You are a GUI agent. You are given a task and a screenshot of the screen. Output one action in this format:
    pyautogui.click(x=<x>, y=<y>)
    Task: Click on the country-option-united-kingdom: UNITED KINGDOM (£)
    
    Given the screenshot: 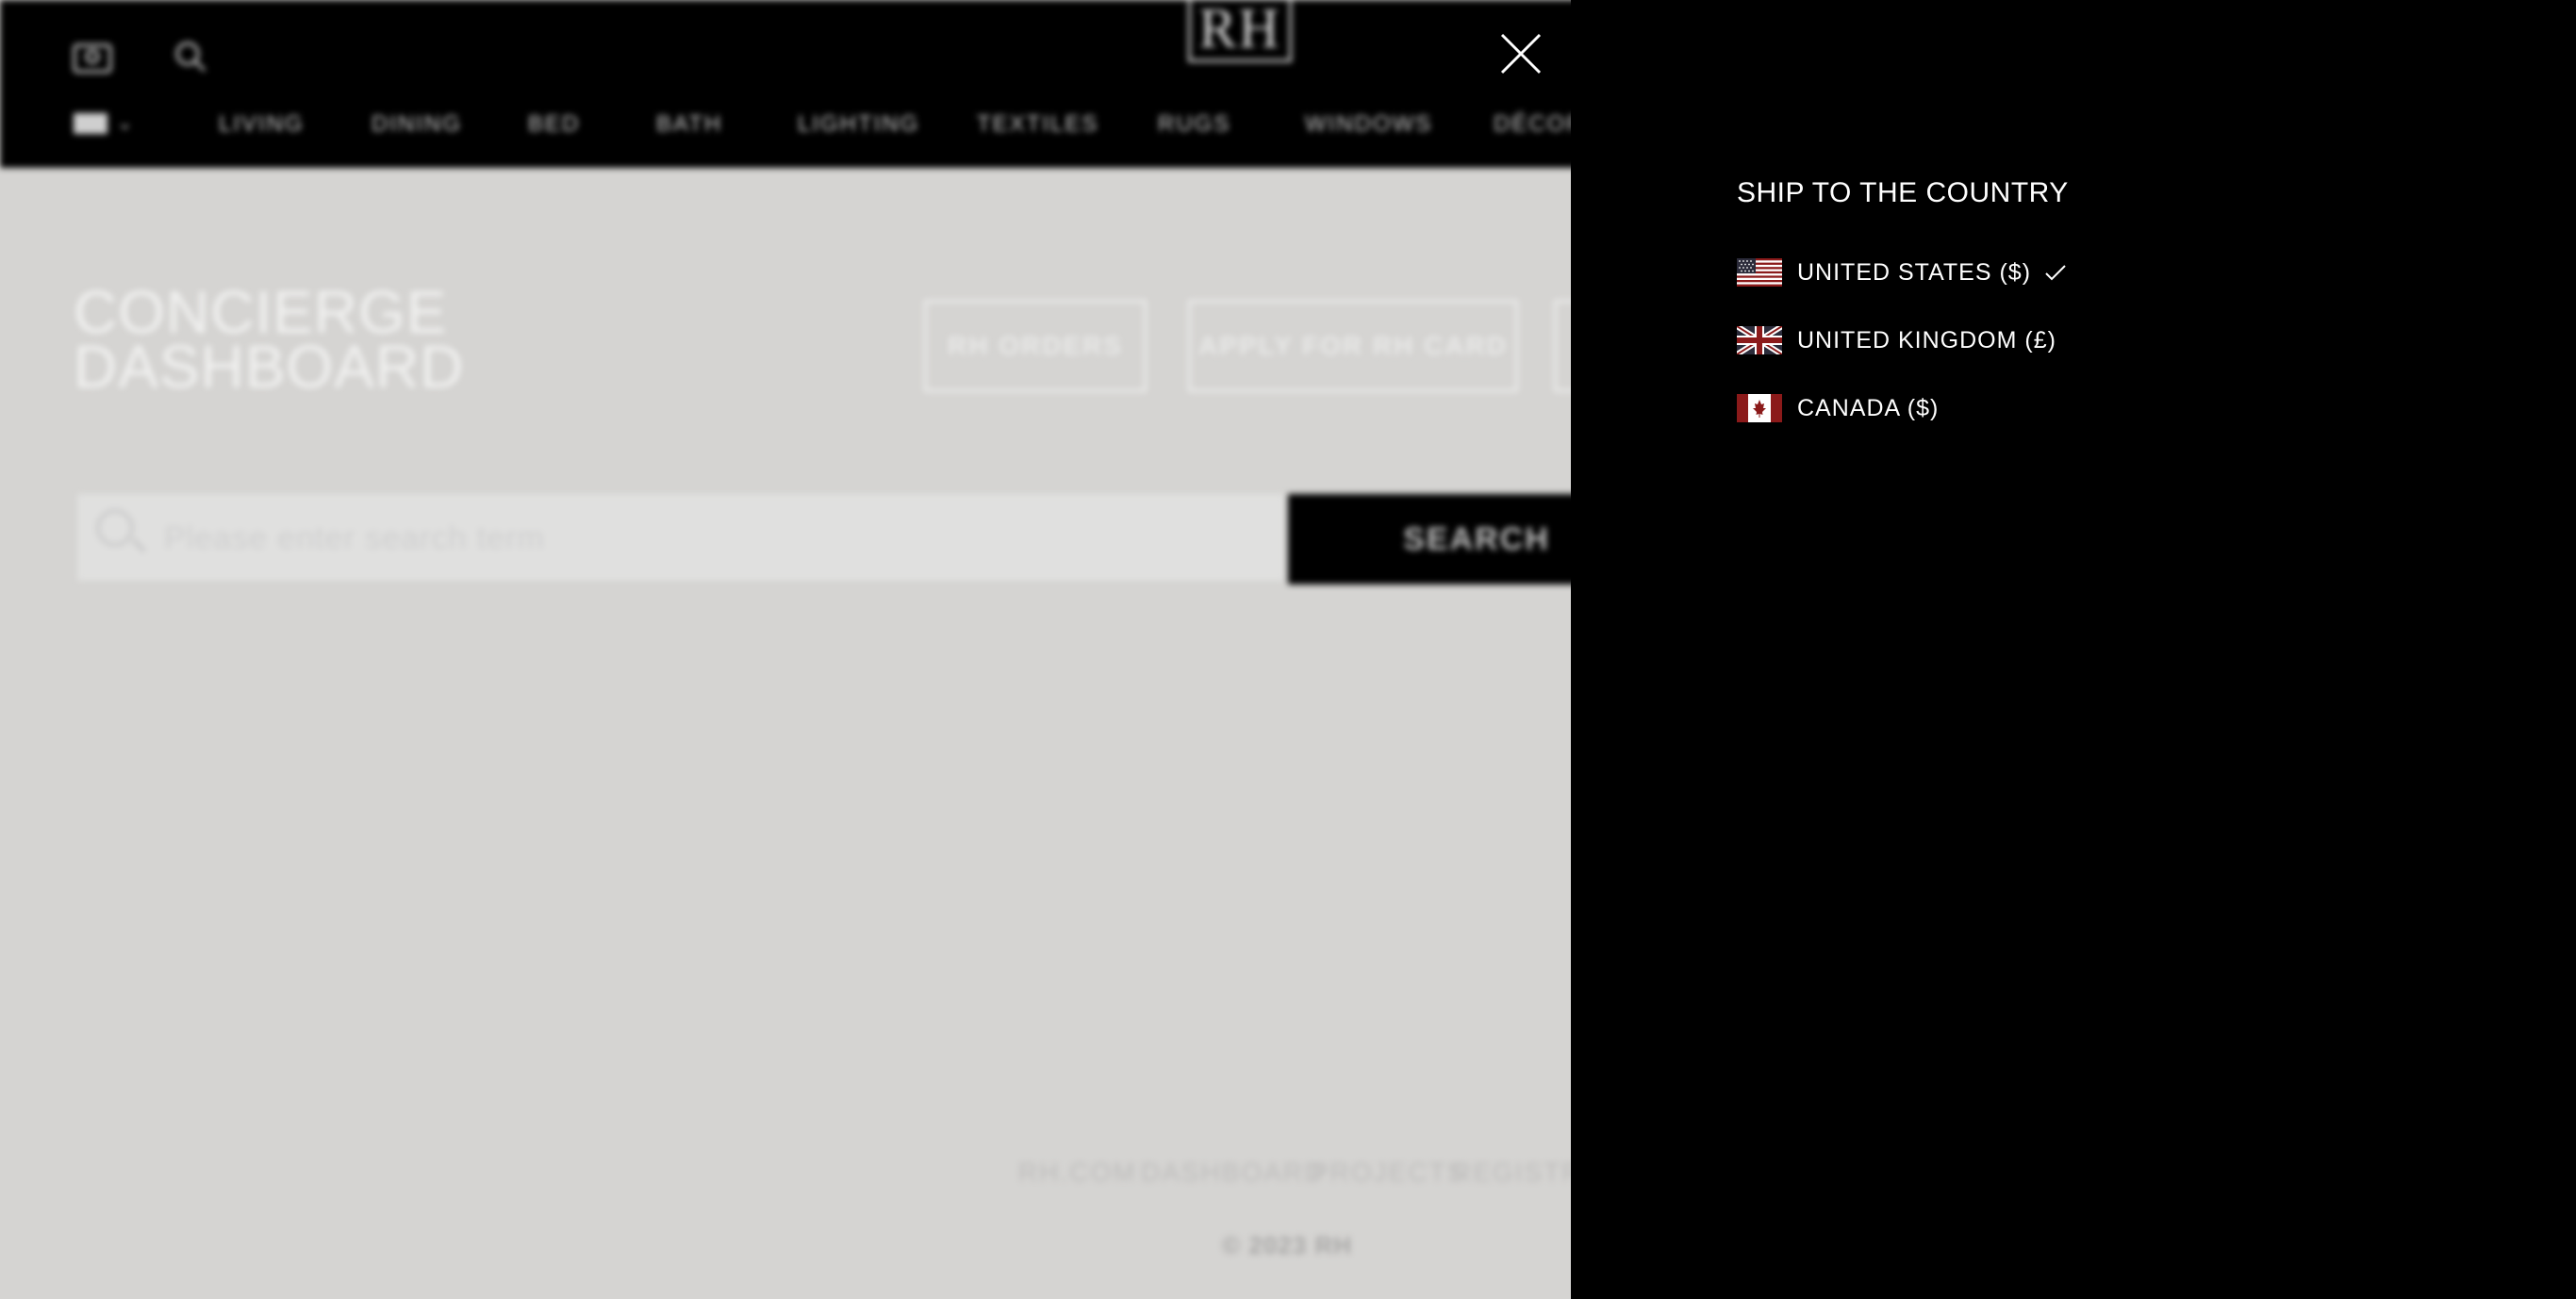 What is the action you would take?
    pyautogui.click(x=1896, y=340)
    